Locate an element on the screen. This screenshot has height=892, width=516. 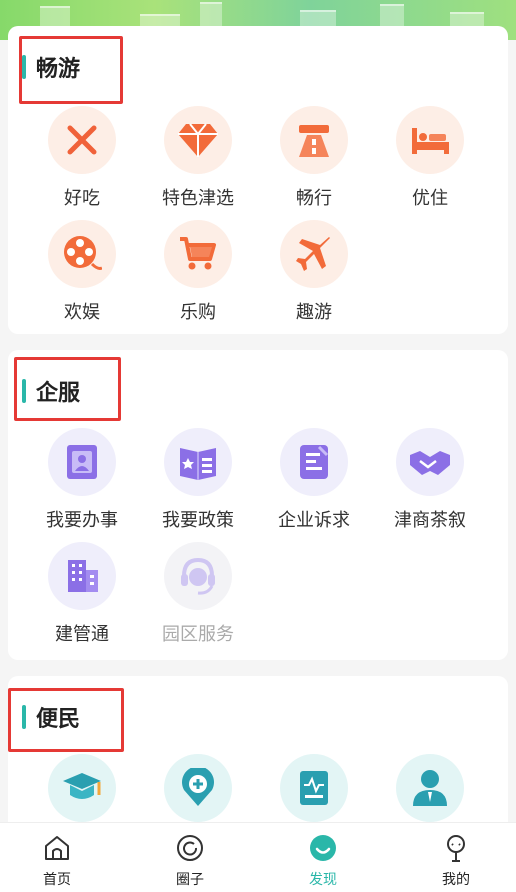
service-item-youzhu: 优住 is located at coordinates (430, 161).